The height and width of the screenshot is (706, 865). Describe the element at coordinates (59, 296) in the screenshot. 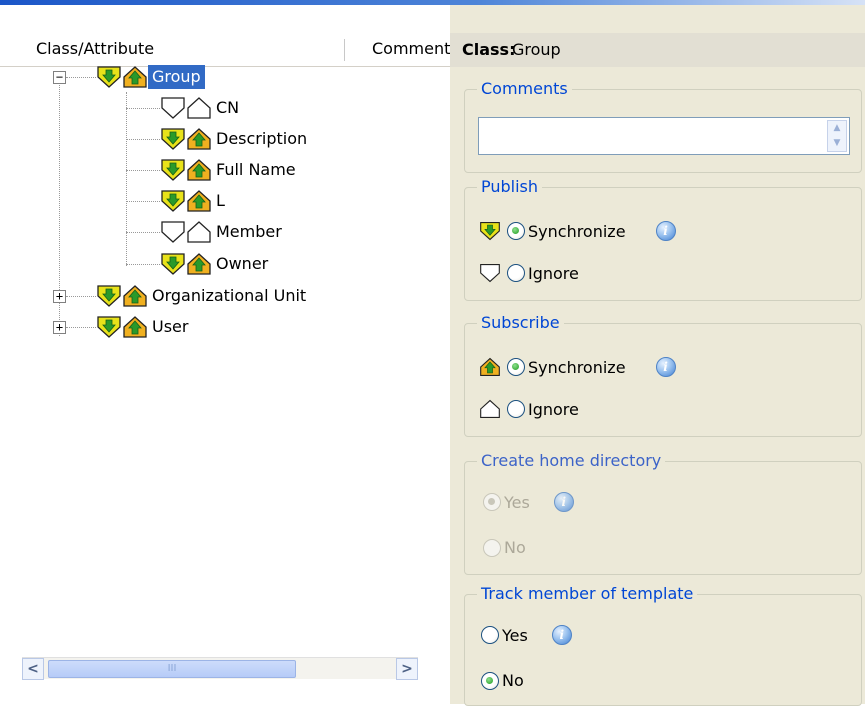

I see `expand-organizational-unit-toggle: +` at that location.